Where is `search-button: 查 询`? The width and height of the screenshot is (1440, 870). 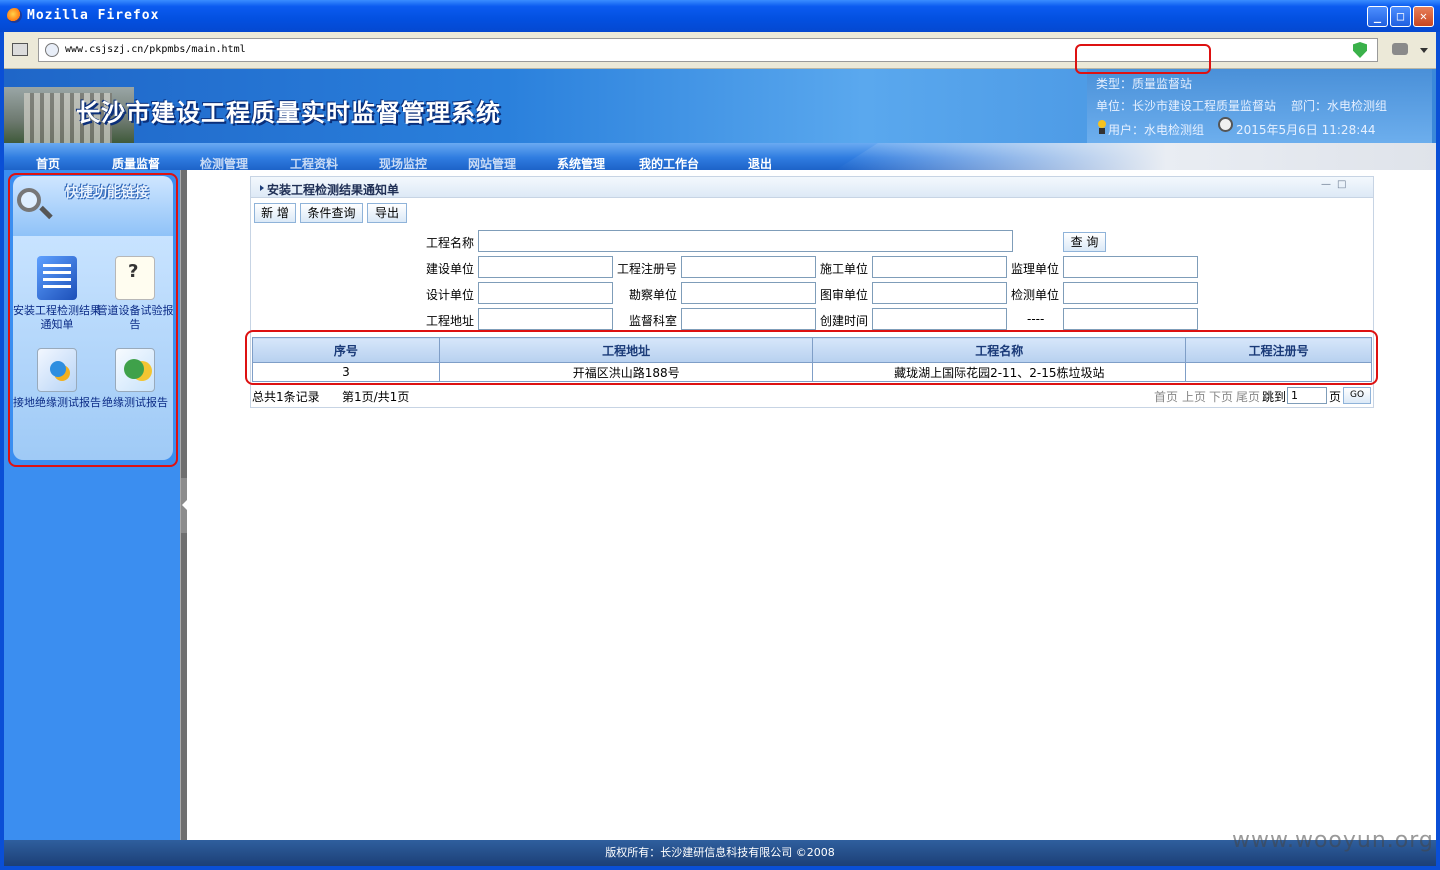 search-button: 查 询 is located at coordinates (1084, 242).